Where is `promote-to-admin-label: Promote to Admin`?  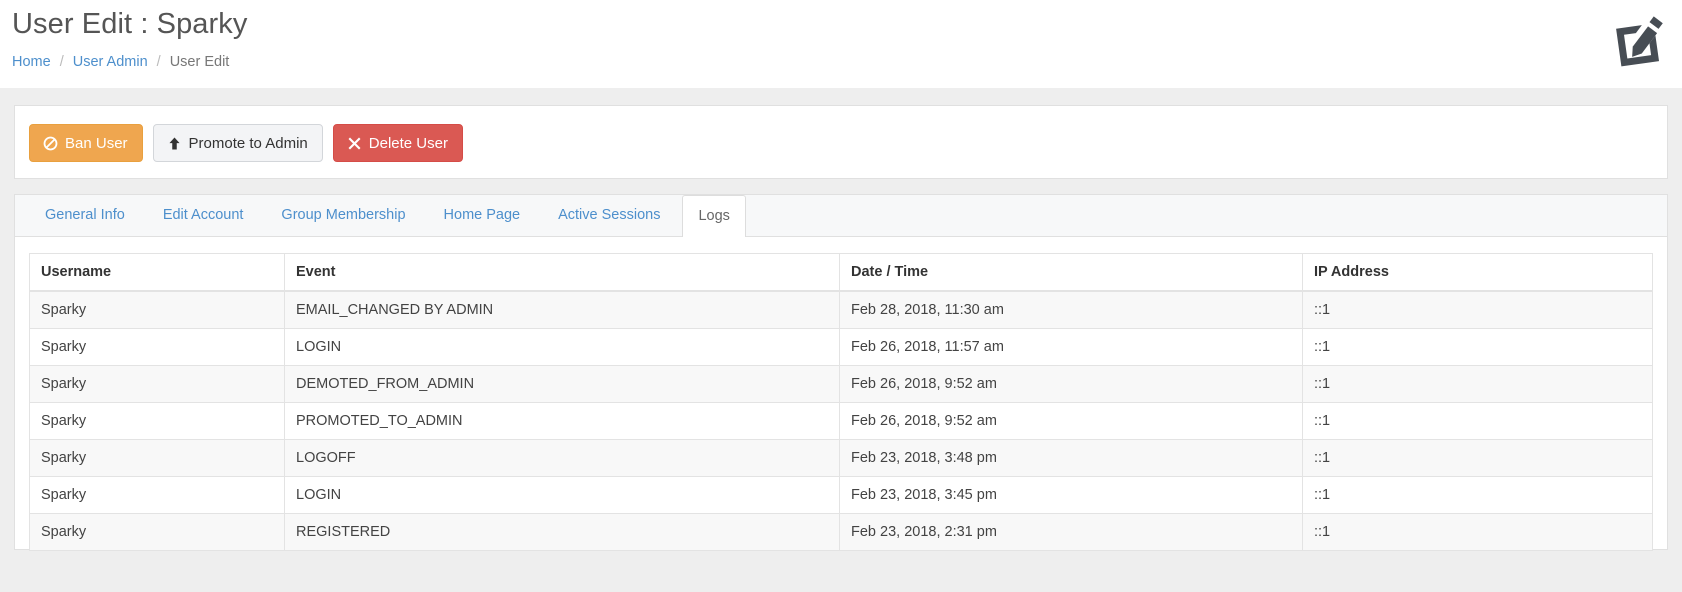
promote-to-admin-label: Promote to Admin is located at coordinates (248, 143).